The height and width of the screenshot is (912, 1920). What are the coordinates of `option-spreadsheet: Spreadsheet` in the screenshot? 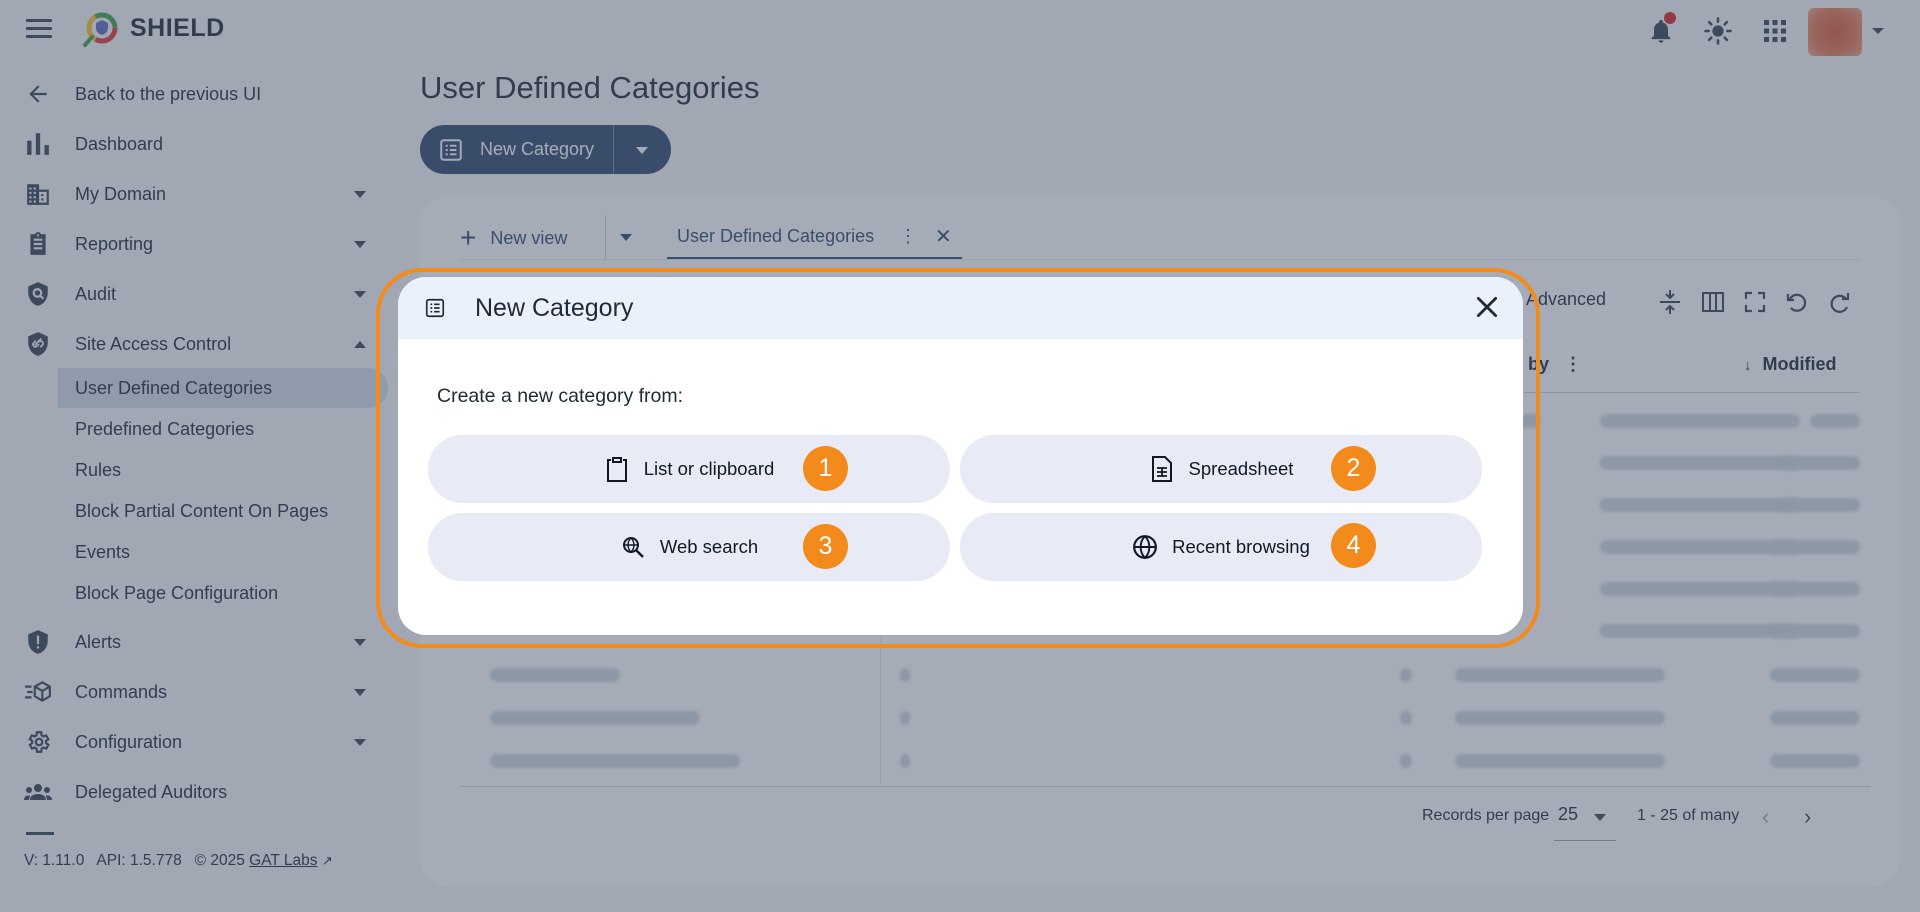 It's located at (1221, 469).